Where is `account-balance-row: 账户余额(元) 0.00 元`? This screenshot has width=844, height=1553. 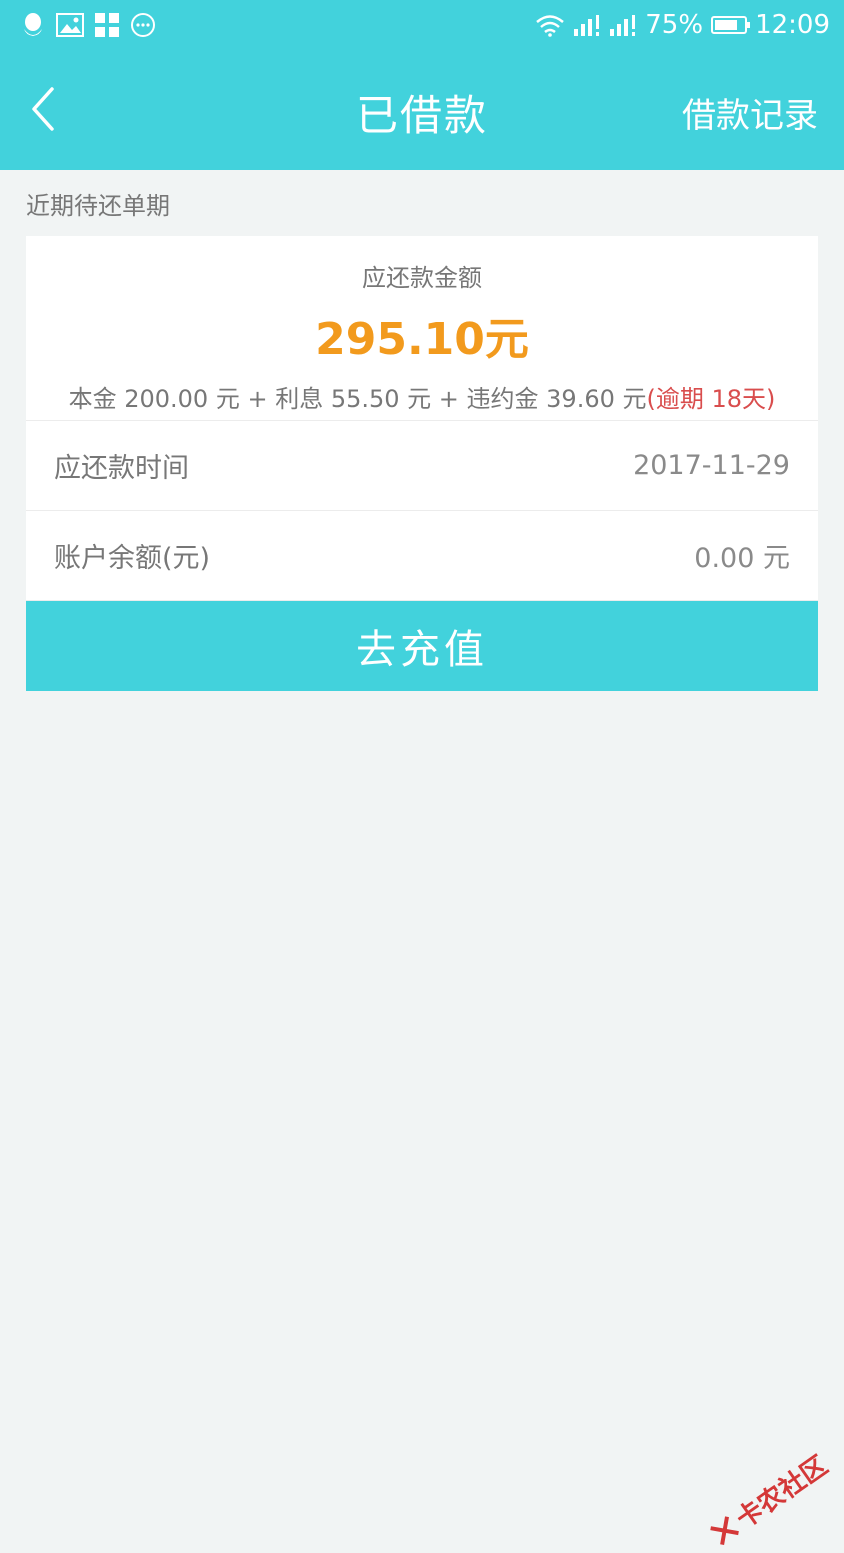 account-balance-row: 账户余额(元) 0.00 元 is located at coordinates (422, 556).